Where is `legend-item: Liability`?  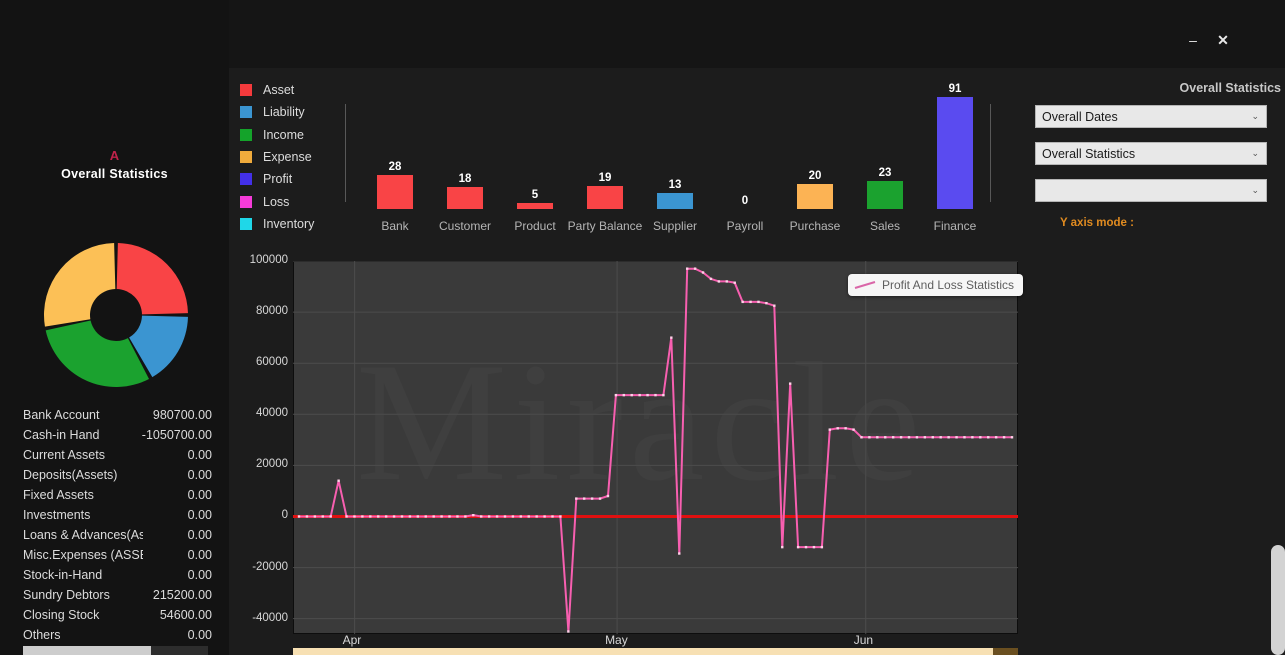
legend-item: Liability is located at coordinates (277, 112).